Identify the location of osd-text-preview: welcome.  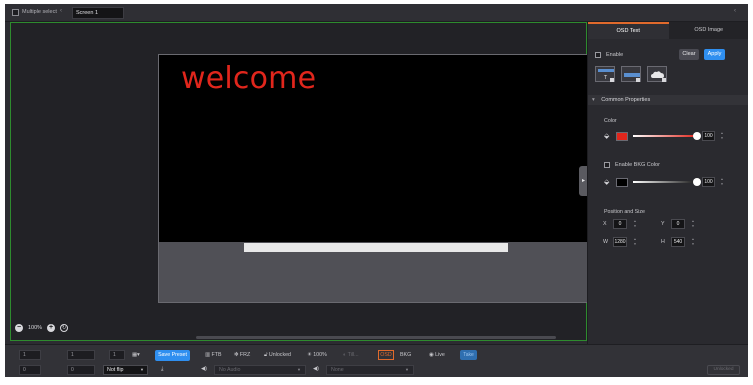
(248, 78).